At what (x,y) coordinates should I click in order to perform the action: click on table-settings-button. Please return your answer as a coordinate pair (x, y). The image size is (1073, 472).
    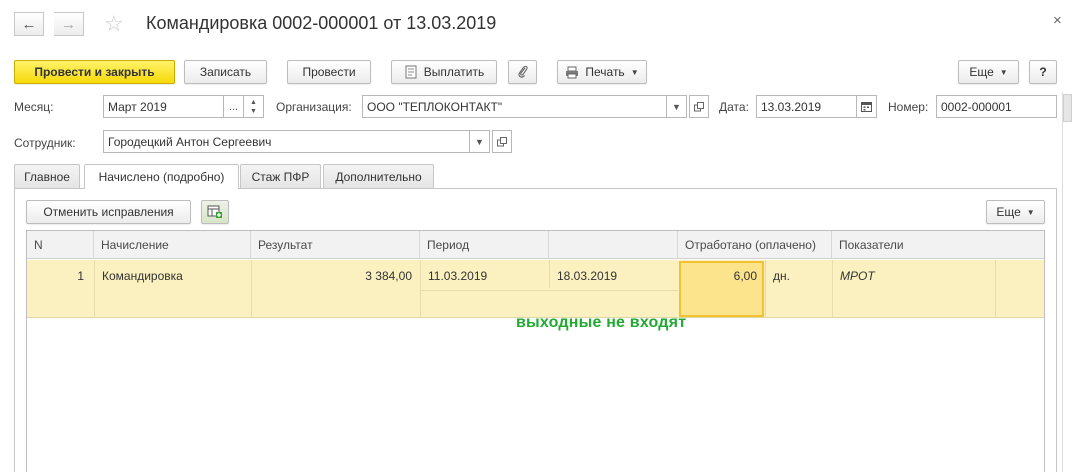
    Looking at the image, I should click on (215, 212).